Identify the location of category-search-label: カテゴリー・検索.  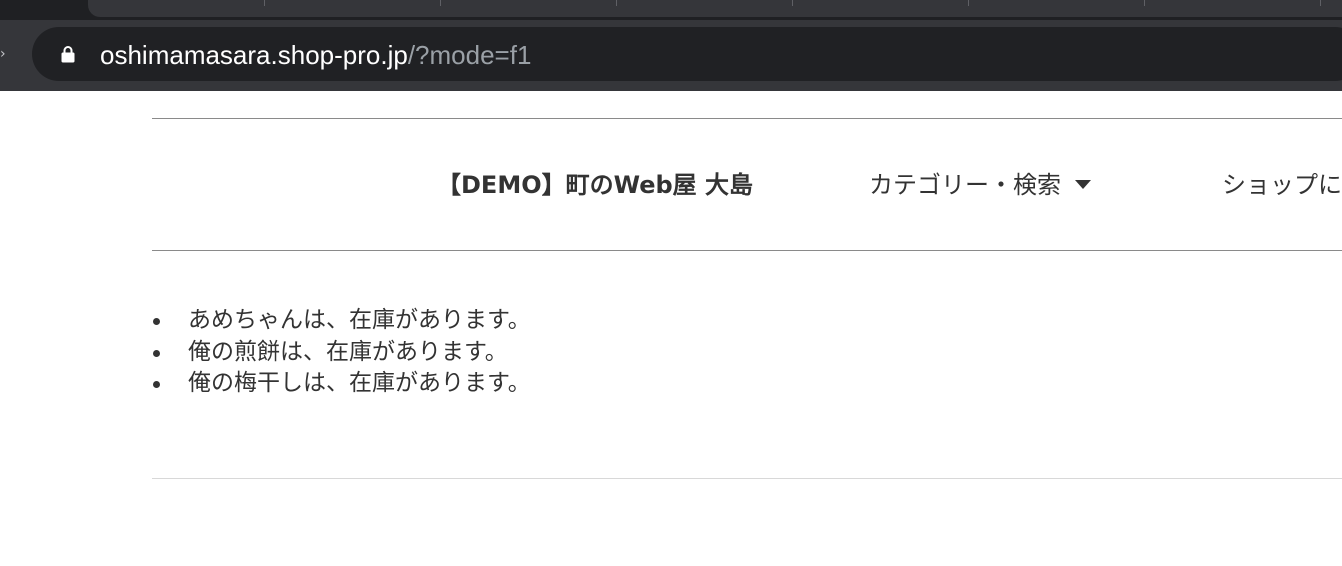
(965, 185).